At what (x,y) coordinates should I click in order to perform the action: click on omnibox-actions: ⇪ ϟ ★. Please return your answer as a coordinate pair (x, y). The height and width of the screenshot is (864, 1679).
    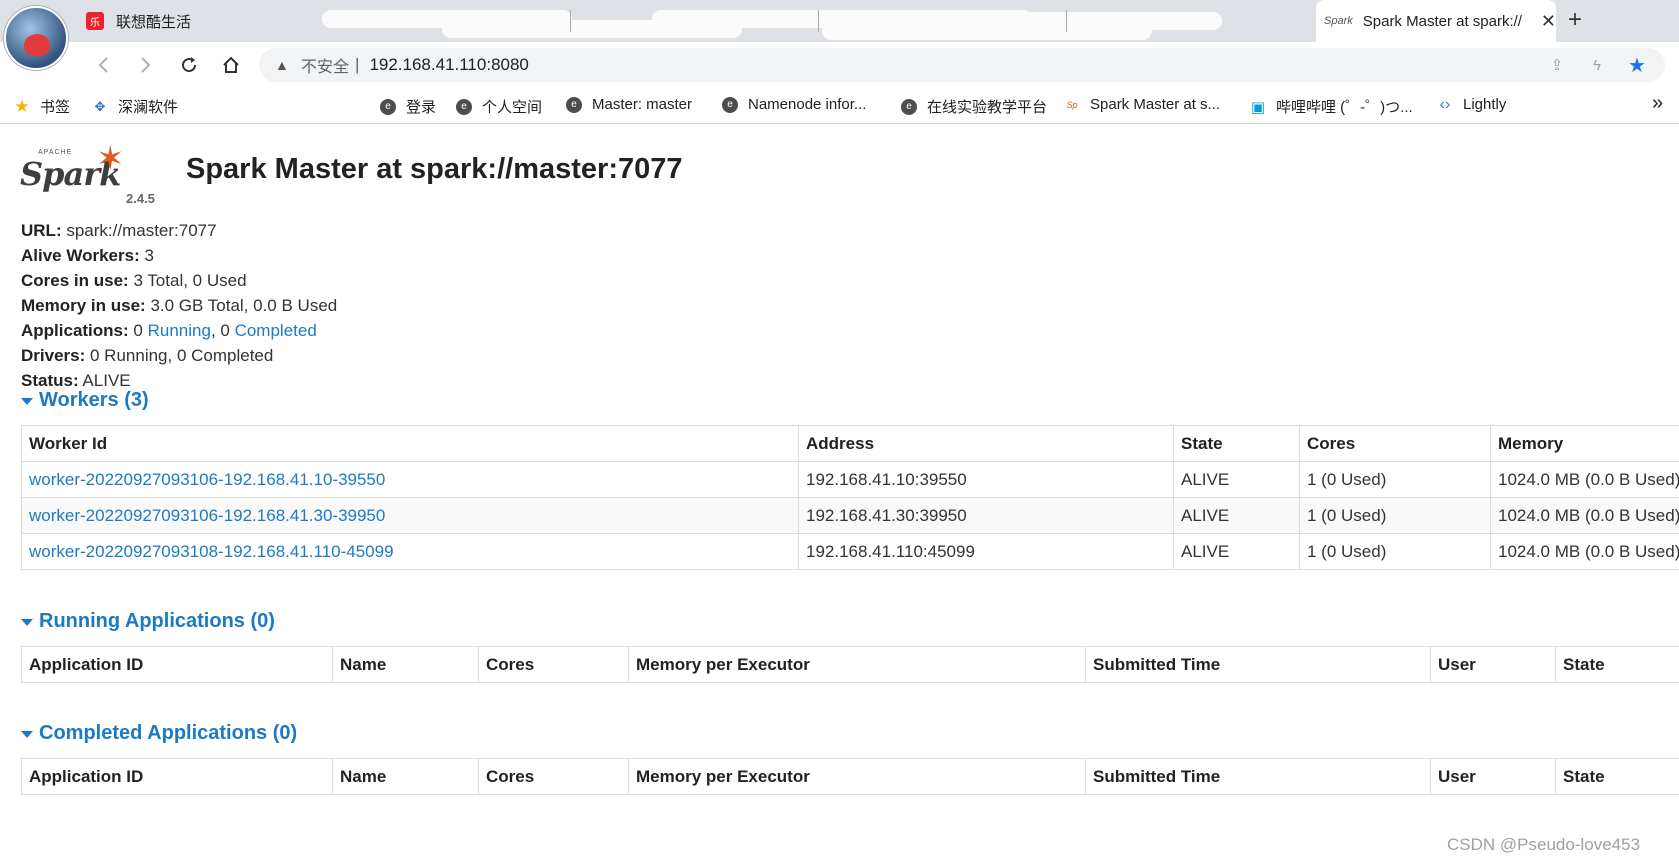
    Looking at the image, I should click on (1597, 66).